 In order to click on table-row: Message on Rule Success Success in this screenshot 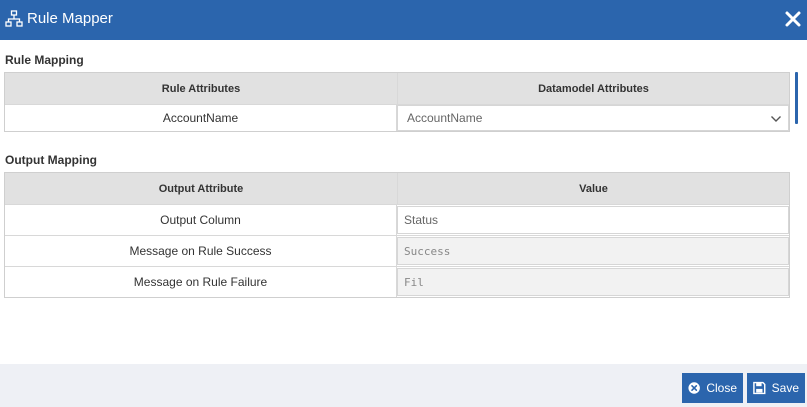, I will do `click(397, 251)`.